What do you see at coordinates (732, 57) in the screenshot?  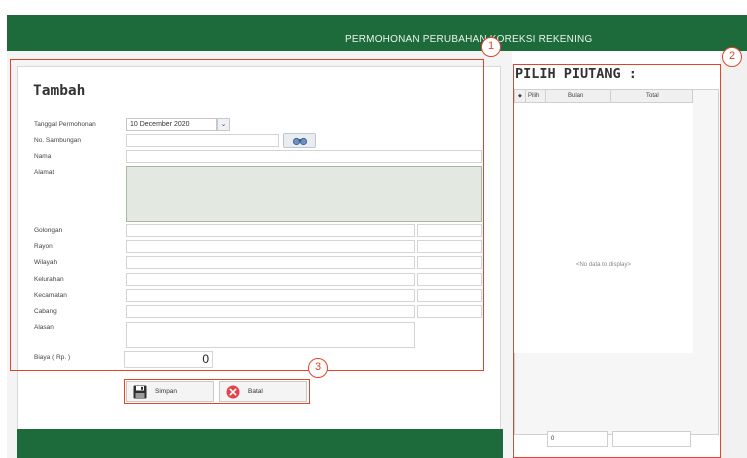 I see `callout-badge-2: 2` at bounding box center [732, 57].